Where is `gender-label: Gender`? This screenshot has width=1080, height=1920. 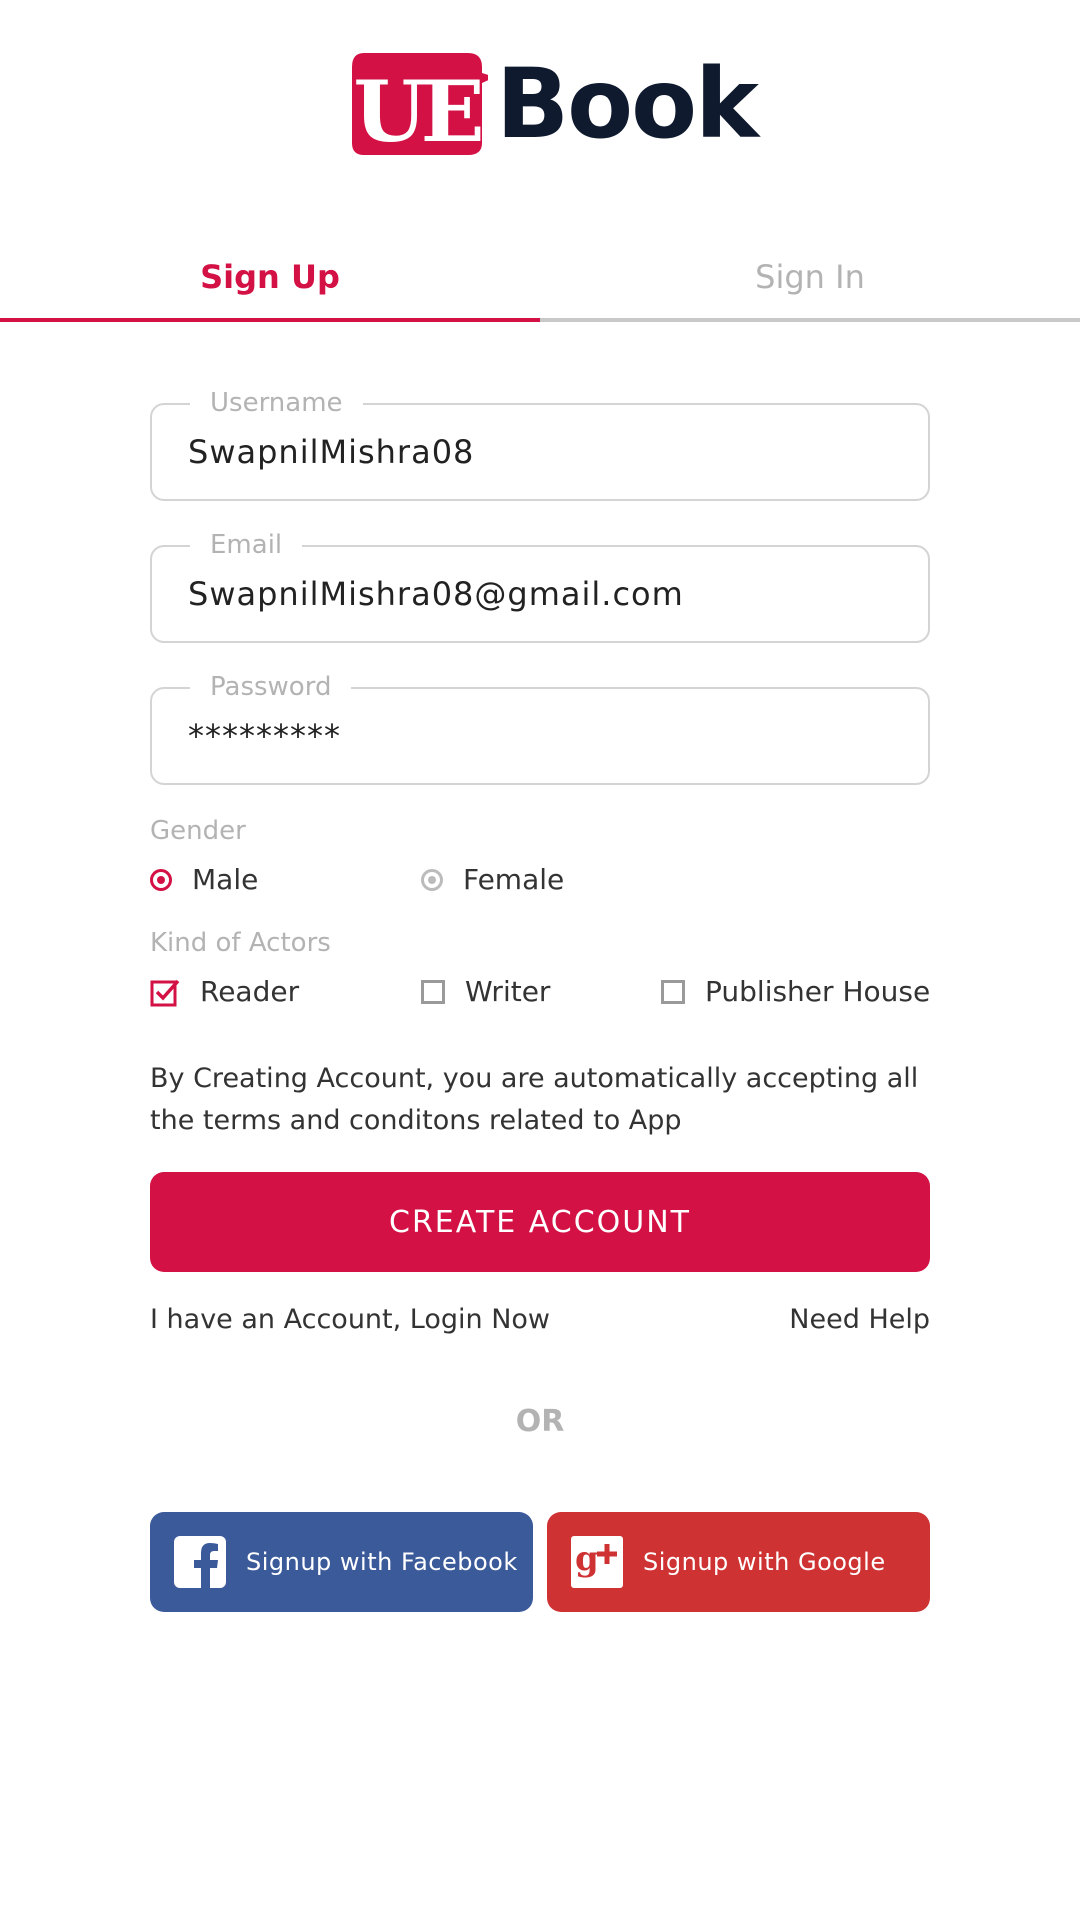 gender-label: Gender is located at coordinates (198, 831).